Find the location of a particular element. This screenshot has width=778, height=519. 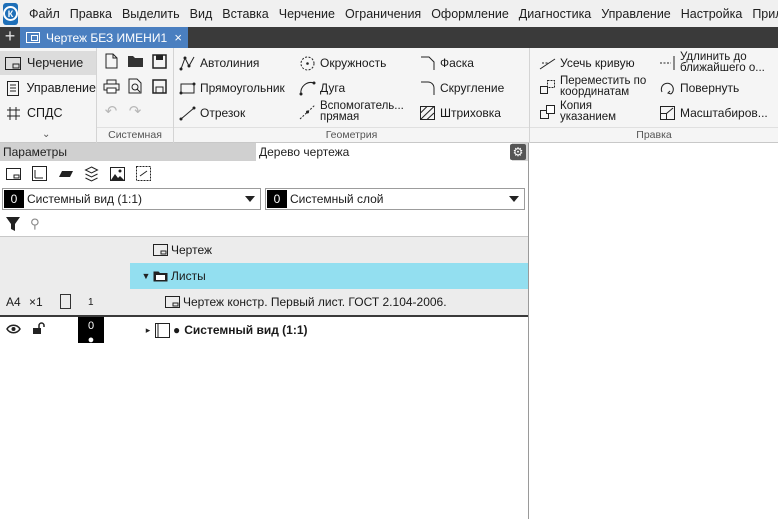

ribbon-section-system: ↶ ↷ Системная is located at coordinates (135, 95).